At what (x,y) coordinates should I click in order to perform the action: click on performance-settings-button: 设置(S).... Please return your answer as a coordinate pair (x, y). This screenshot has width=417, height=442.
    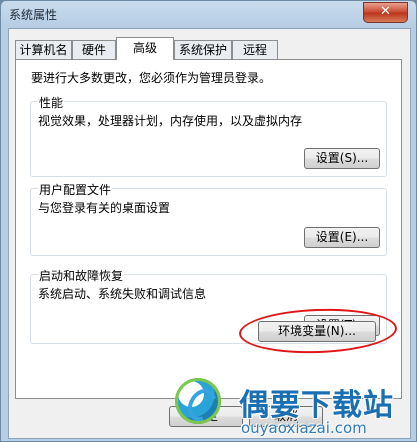
    Looking at the image, I should click on (342, 158).